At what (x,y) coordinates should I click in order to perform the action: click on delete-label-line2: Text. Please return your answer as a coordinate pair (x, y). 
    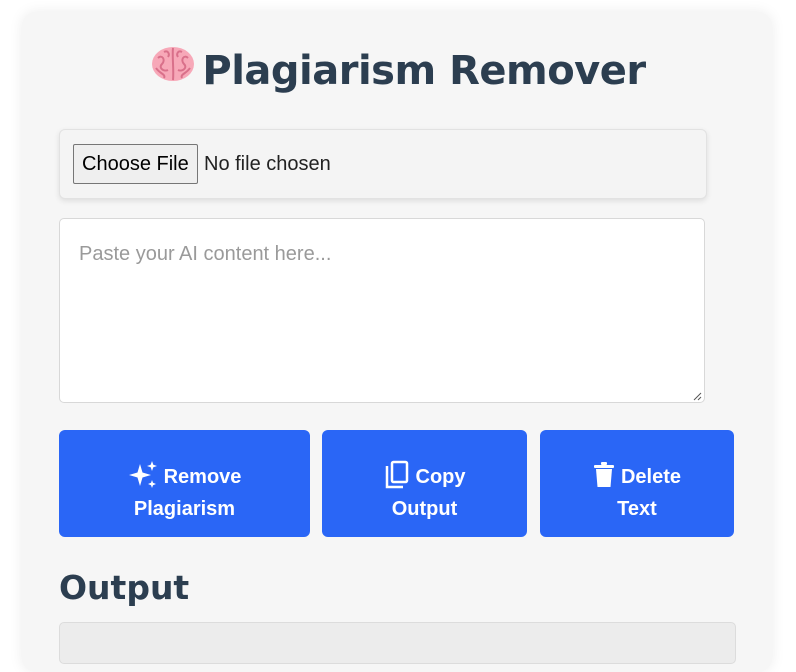
    Looking at the image, I should click on (637, 509).